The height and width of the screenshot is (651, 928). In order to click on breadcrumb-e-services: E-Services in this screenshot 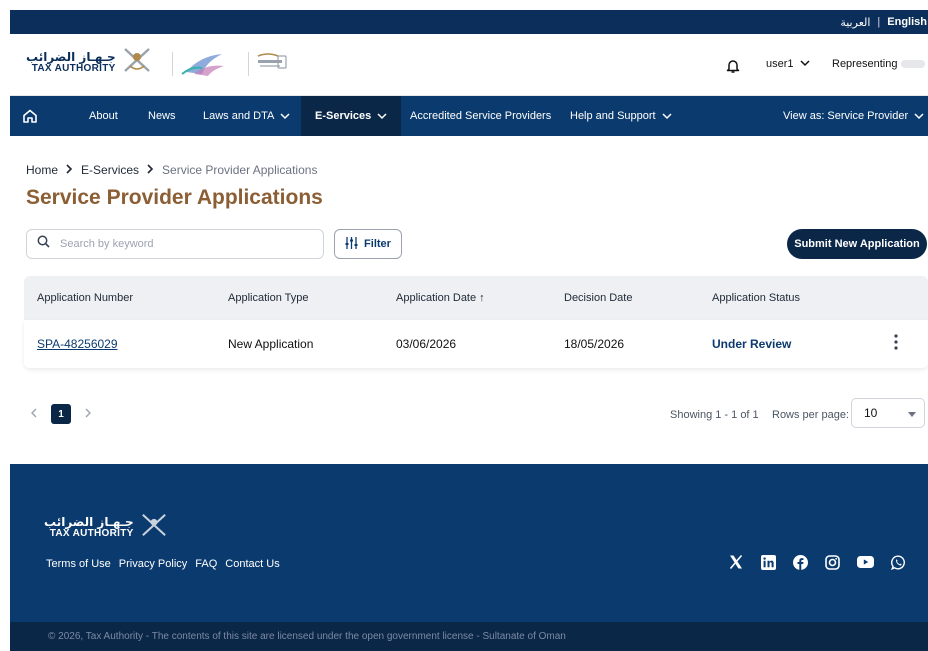, I will do `click(110, 170)`.